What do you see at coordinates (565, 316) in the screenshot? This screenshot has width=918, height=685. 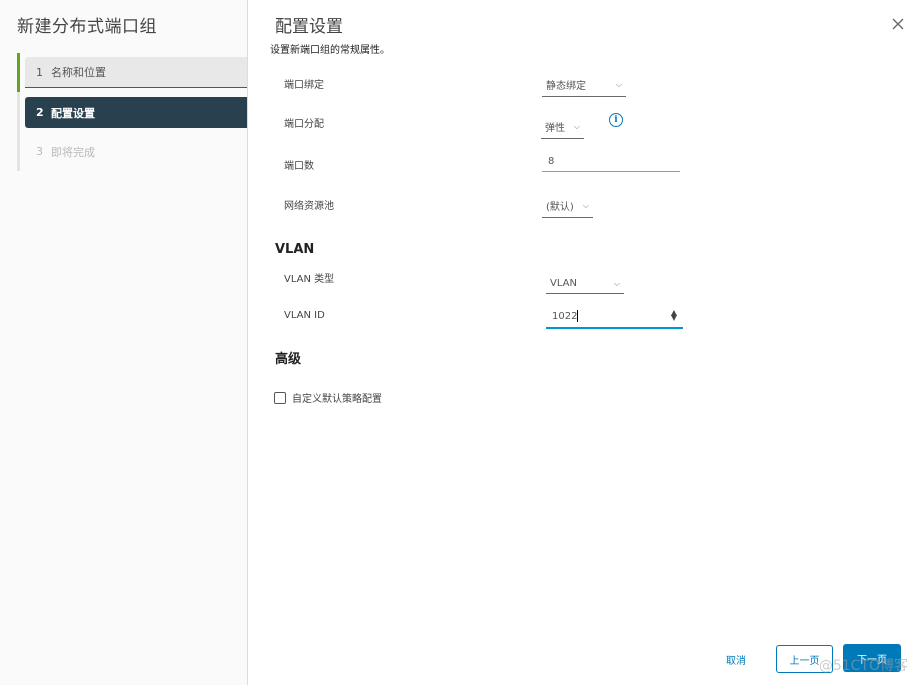 I see `vlan-id-value: 1022` at bounding box center [565, 316].